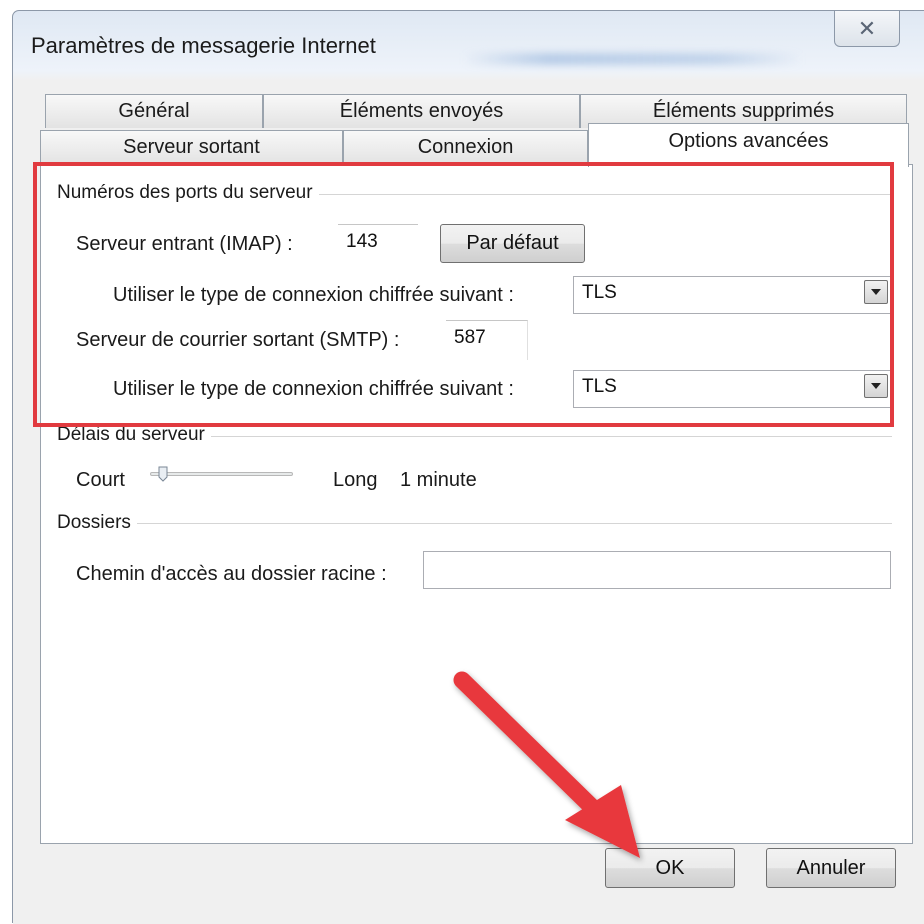  Describe the element at coordinates (657, 570) in the screenshot. I see `root-folder-path-input` at that location.